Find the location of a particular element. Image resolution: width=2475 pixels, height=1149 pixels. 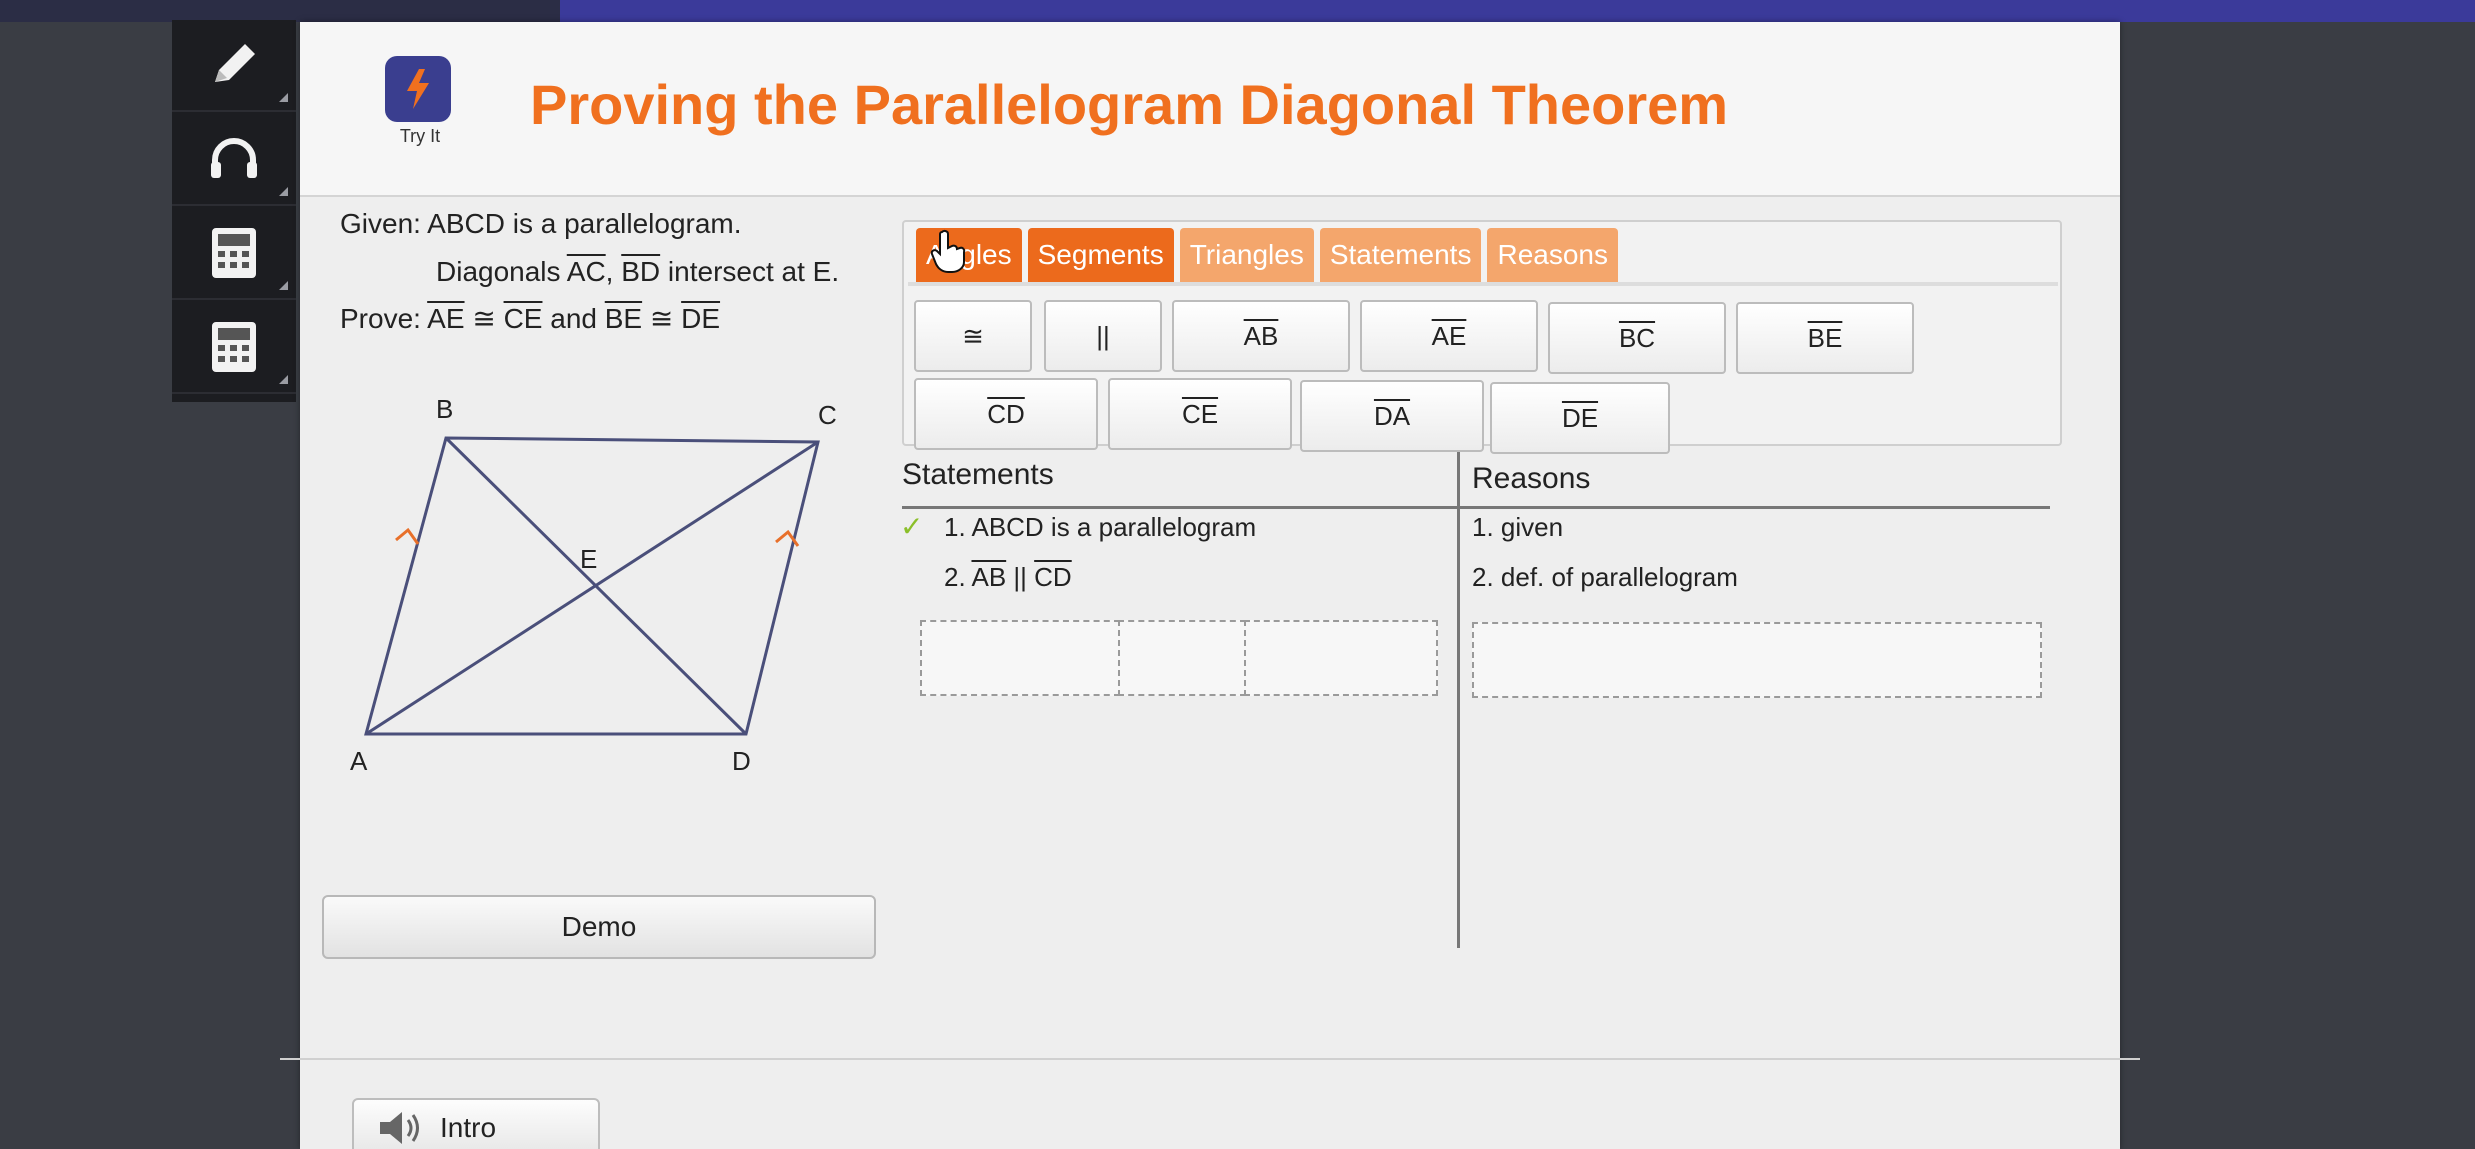

diagonals-line: Diagonals AC, BD intersect at E. is located at coordinates (638, 271).